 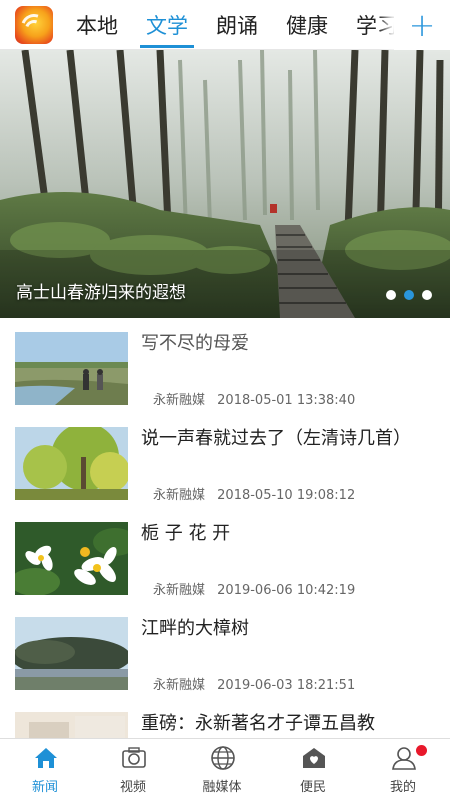 What do you see at coordinates (186, 533) in the screenshot?
I see `news-title: 栀 子 花 开` at bounding box center [186, 533].